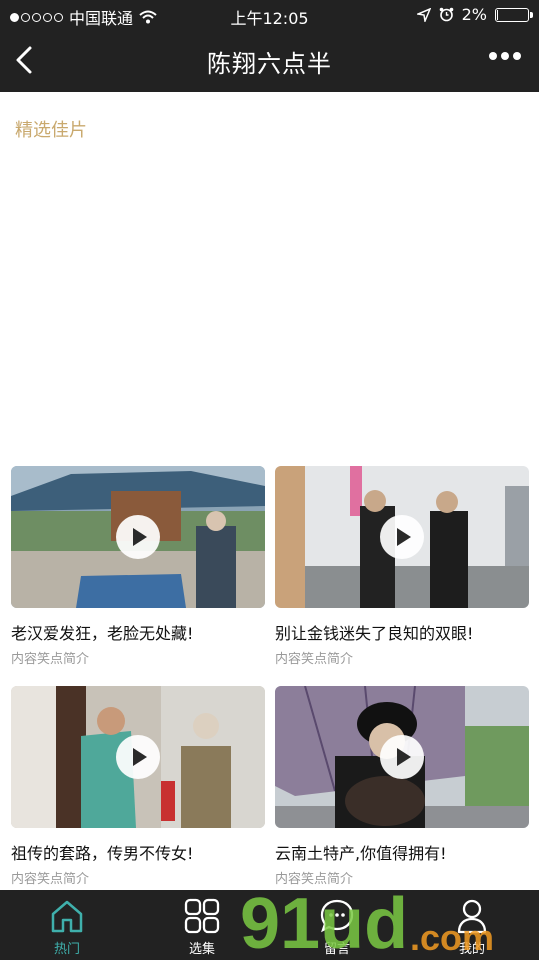  I want to click on navigation-bar: 陈翔六点半, so click(269, 61).